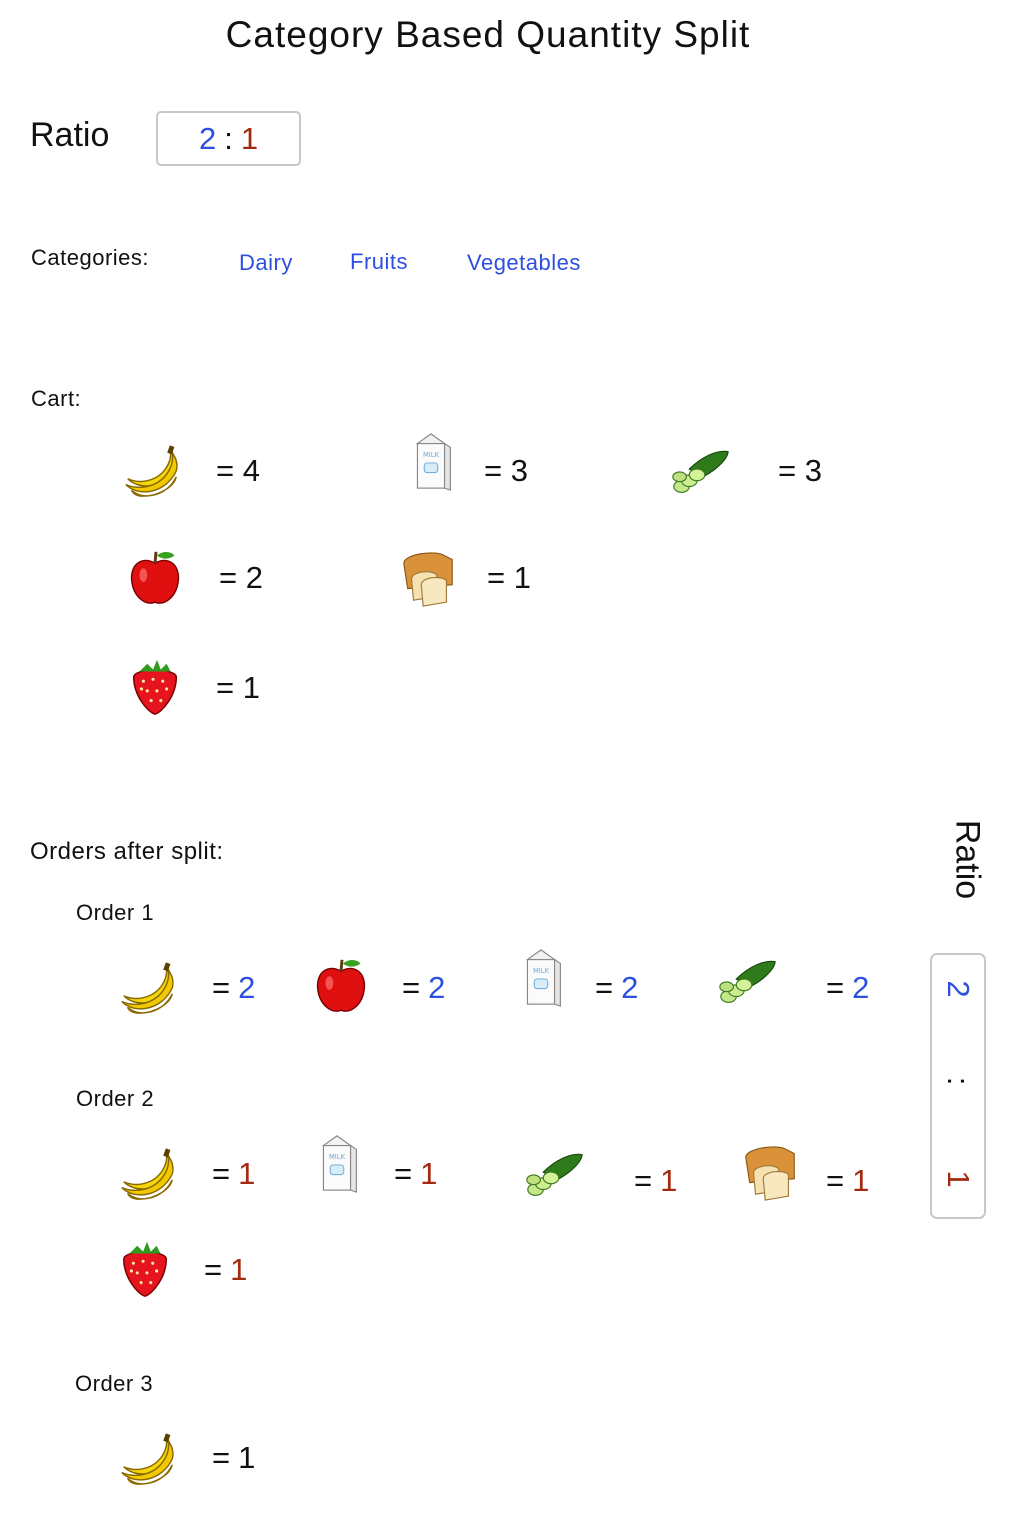 This screenshot has width=1029, height=1528. Describe the element at coordinates (958, 1179) in the screenshot. I see `side-ratio-bottom-value: 1` at that location.